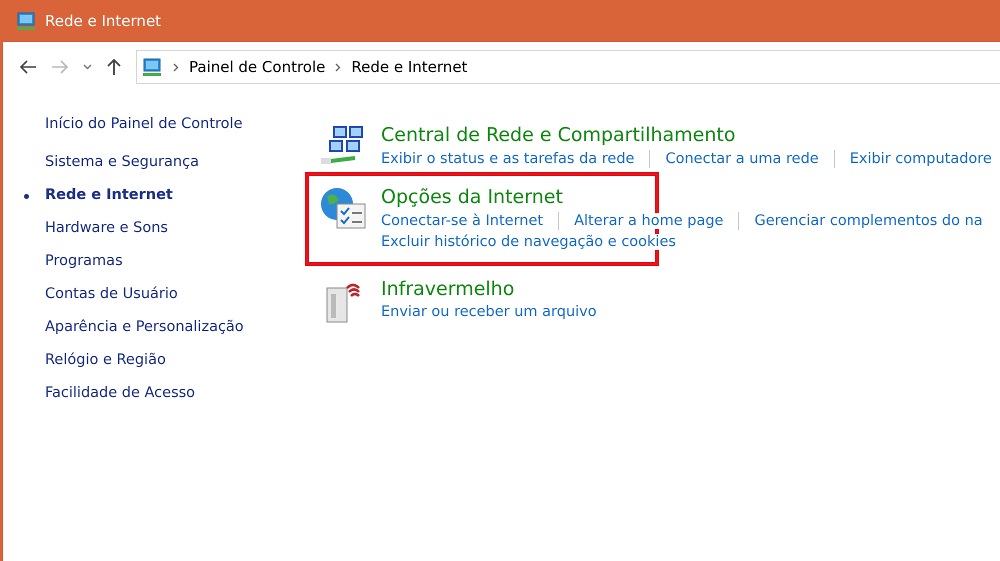  What do you see at coordinates (174, 401) in the screenshot?
I see `sidebar-item: Facilidade de Acesso` at bounding box center [174, 401].